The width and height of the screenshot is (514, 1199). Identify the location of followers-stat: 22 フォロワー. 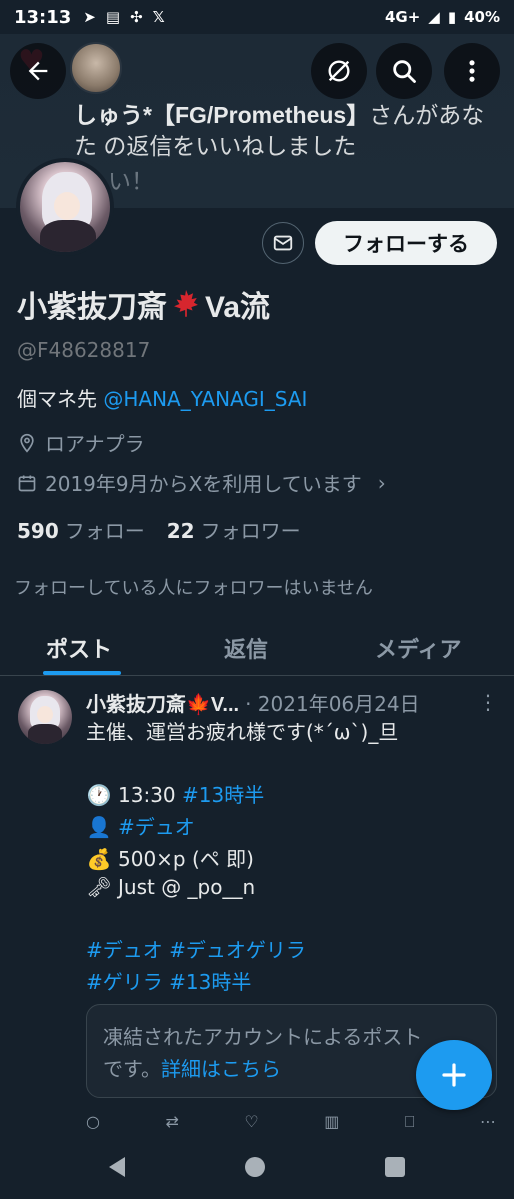
(234, 529).